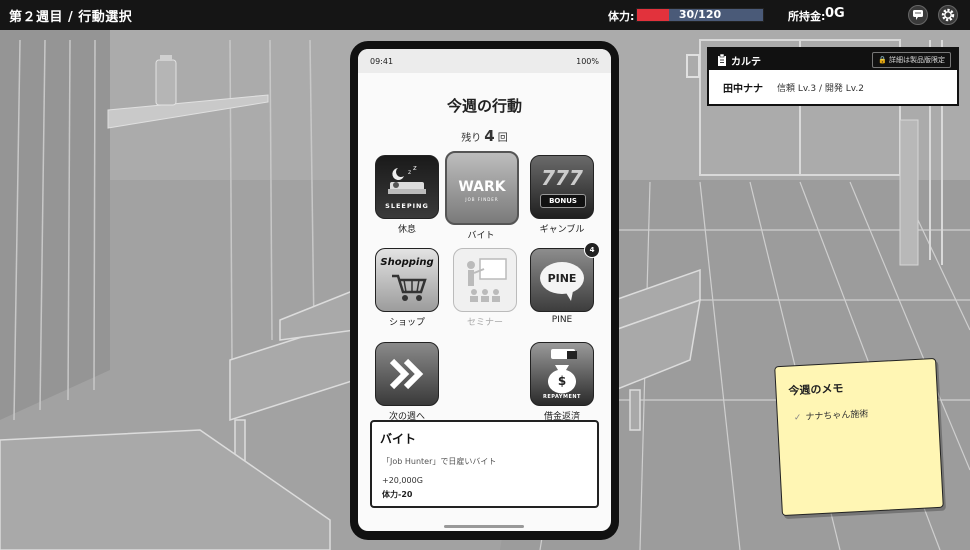 This screenshot has width=970, height=550. I want to click on slot-bonus-icon: 777 BONUS, so click(562, 187).